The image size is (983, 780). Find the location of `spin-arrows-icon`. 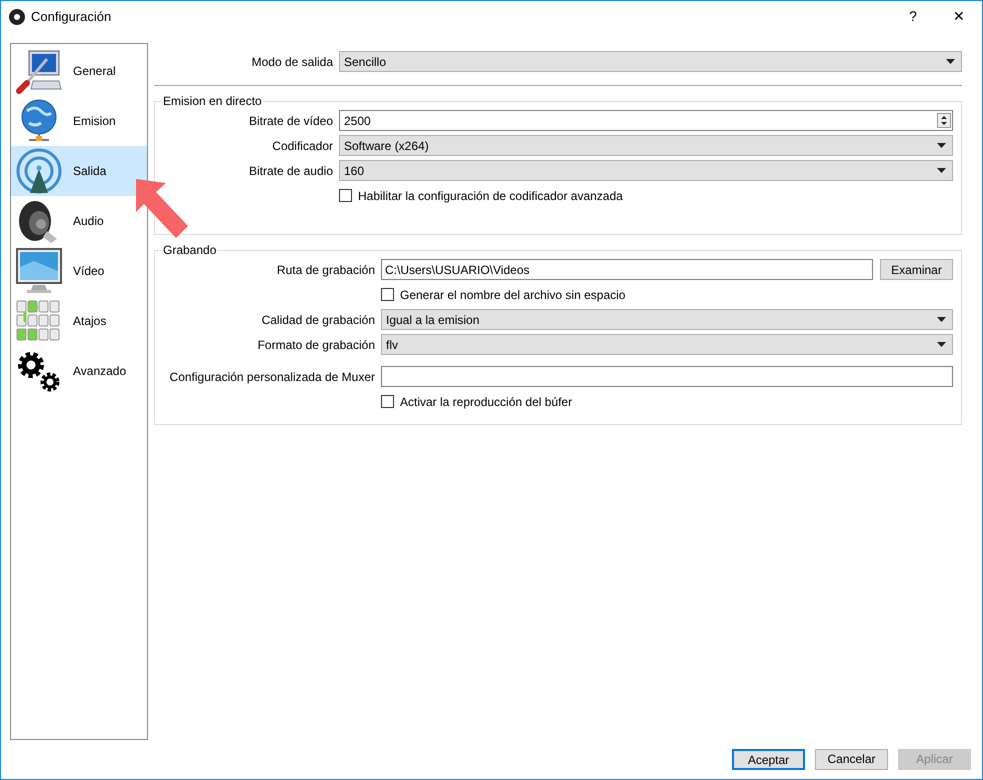

spin-arrows-icon is located at coordinates (944, 120).